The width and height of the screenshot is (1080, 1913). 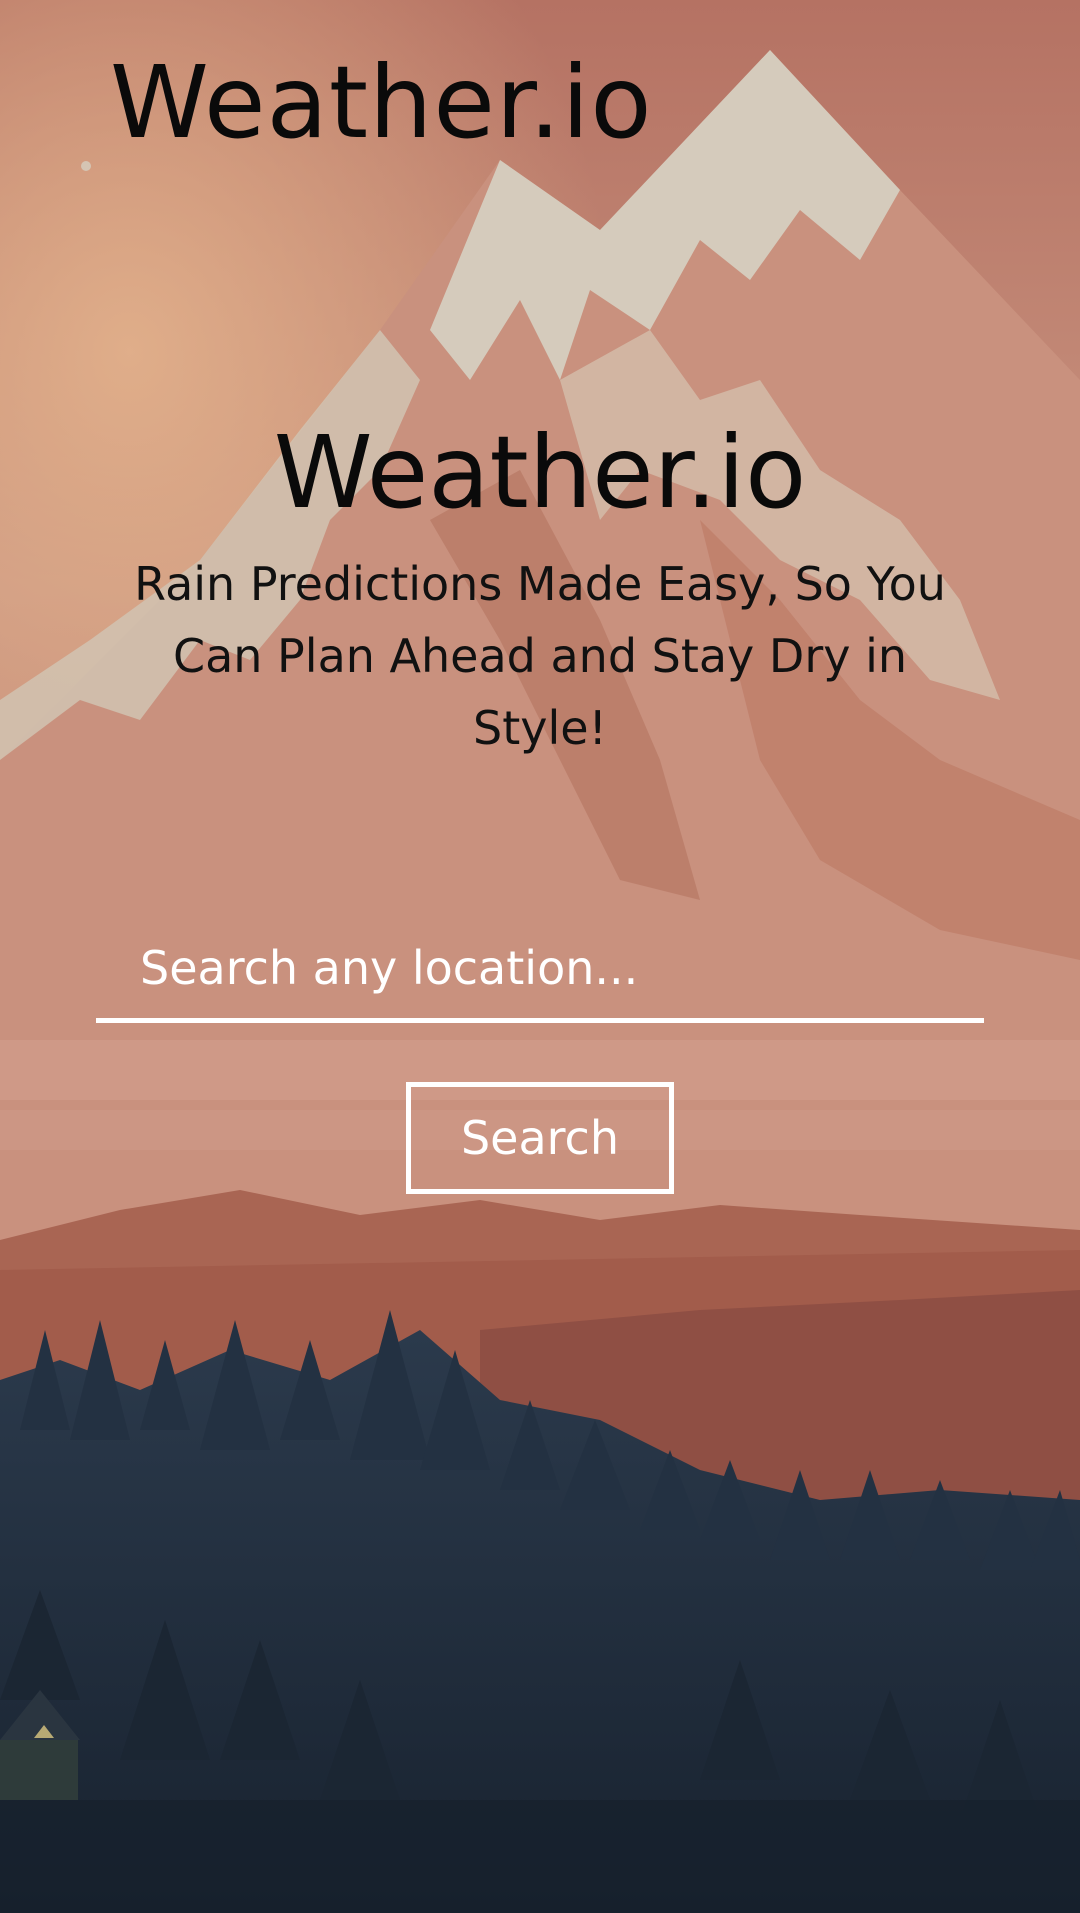 What do you see at coordinates (540, 472) in the screenshot?
I see `hero-title: Weather.io` at bounding box center [540, 472].